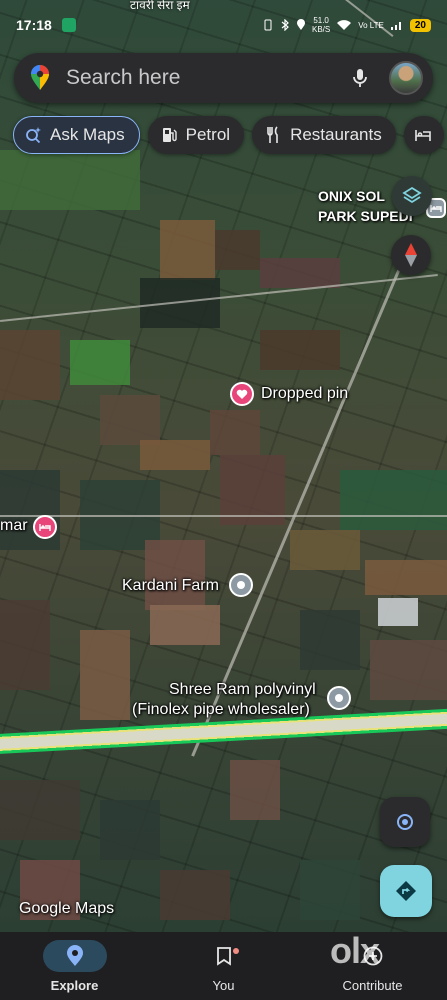  What do you see at coordinates (207, 78) in the screenshot?
I see `search-input` at bounding box center [207, 78].